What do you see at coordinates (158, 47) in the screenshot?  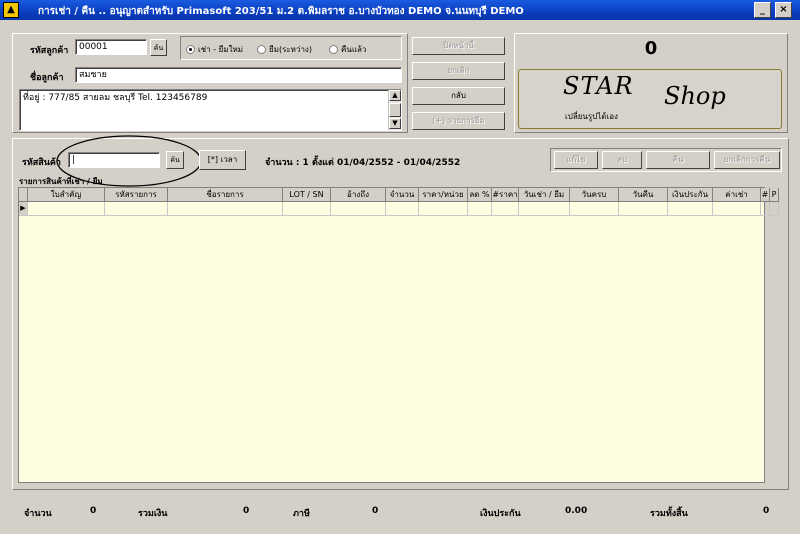 I see `customer-search-button: ค้น` at bounding box center [158, 47].